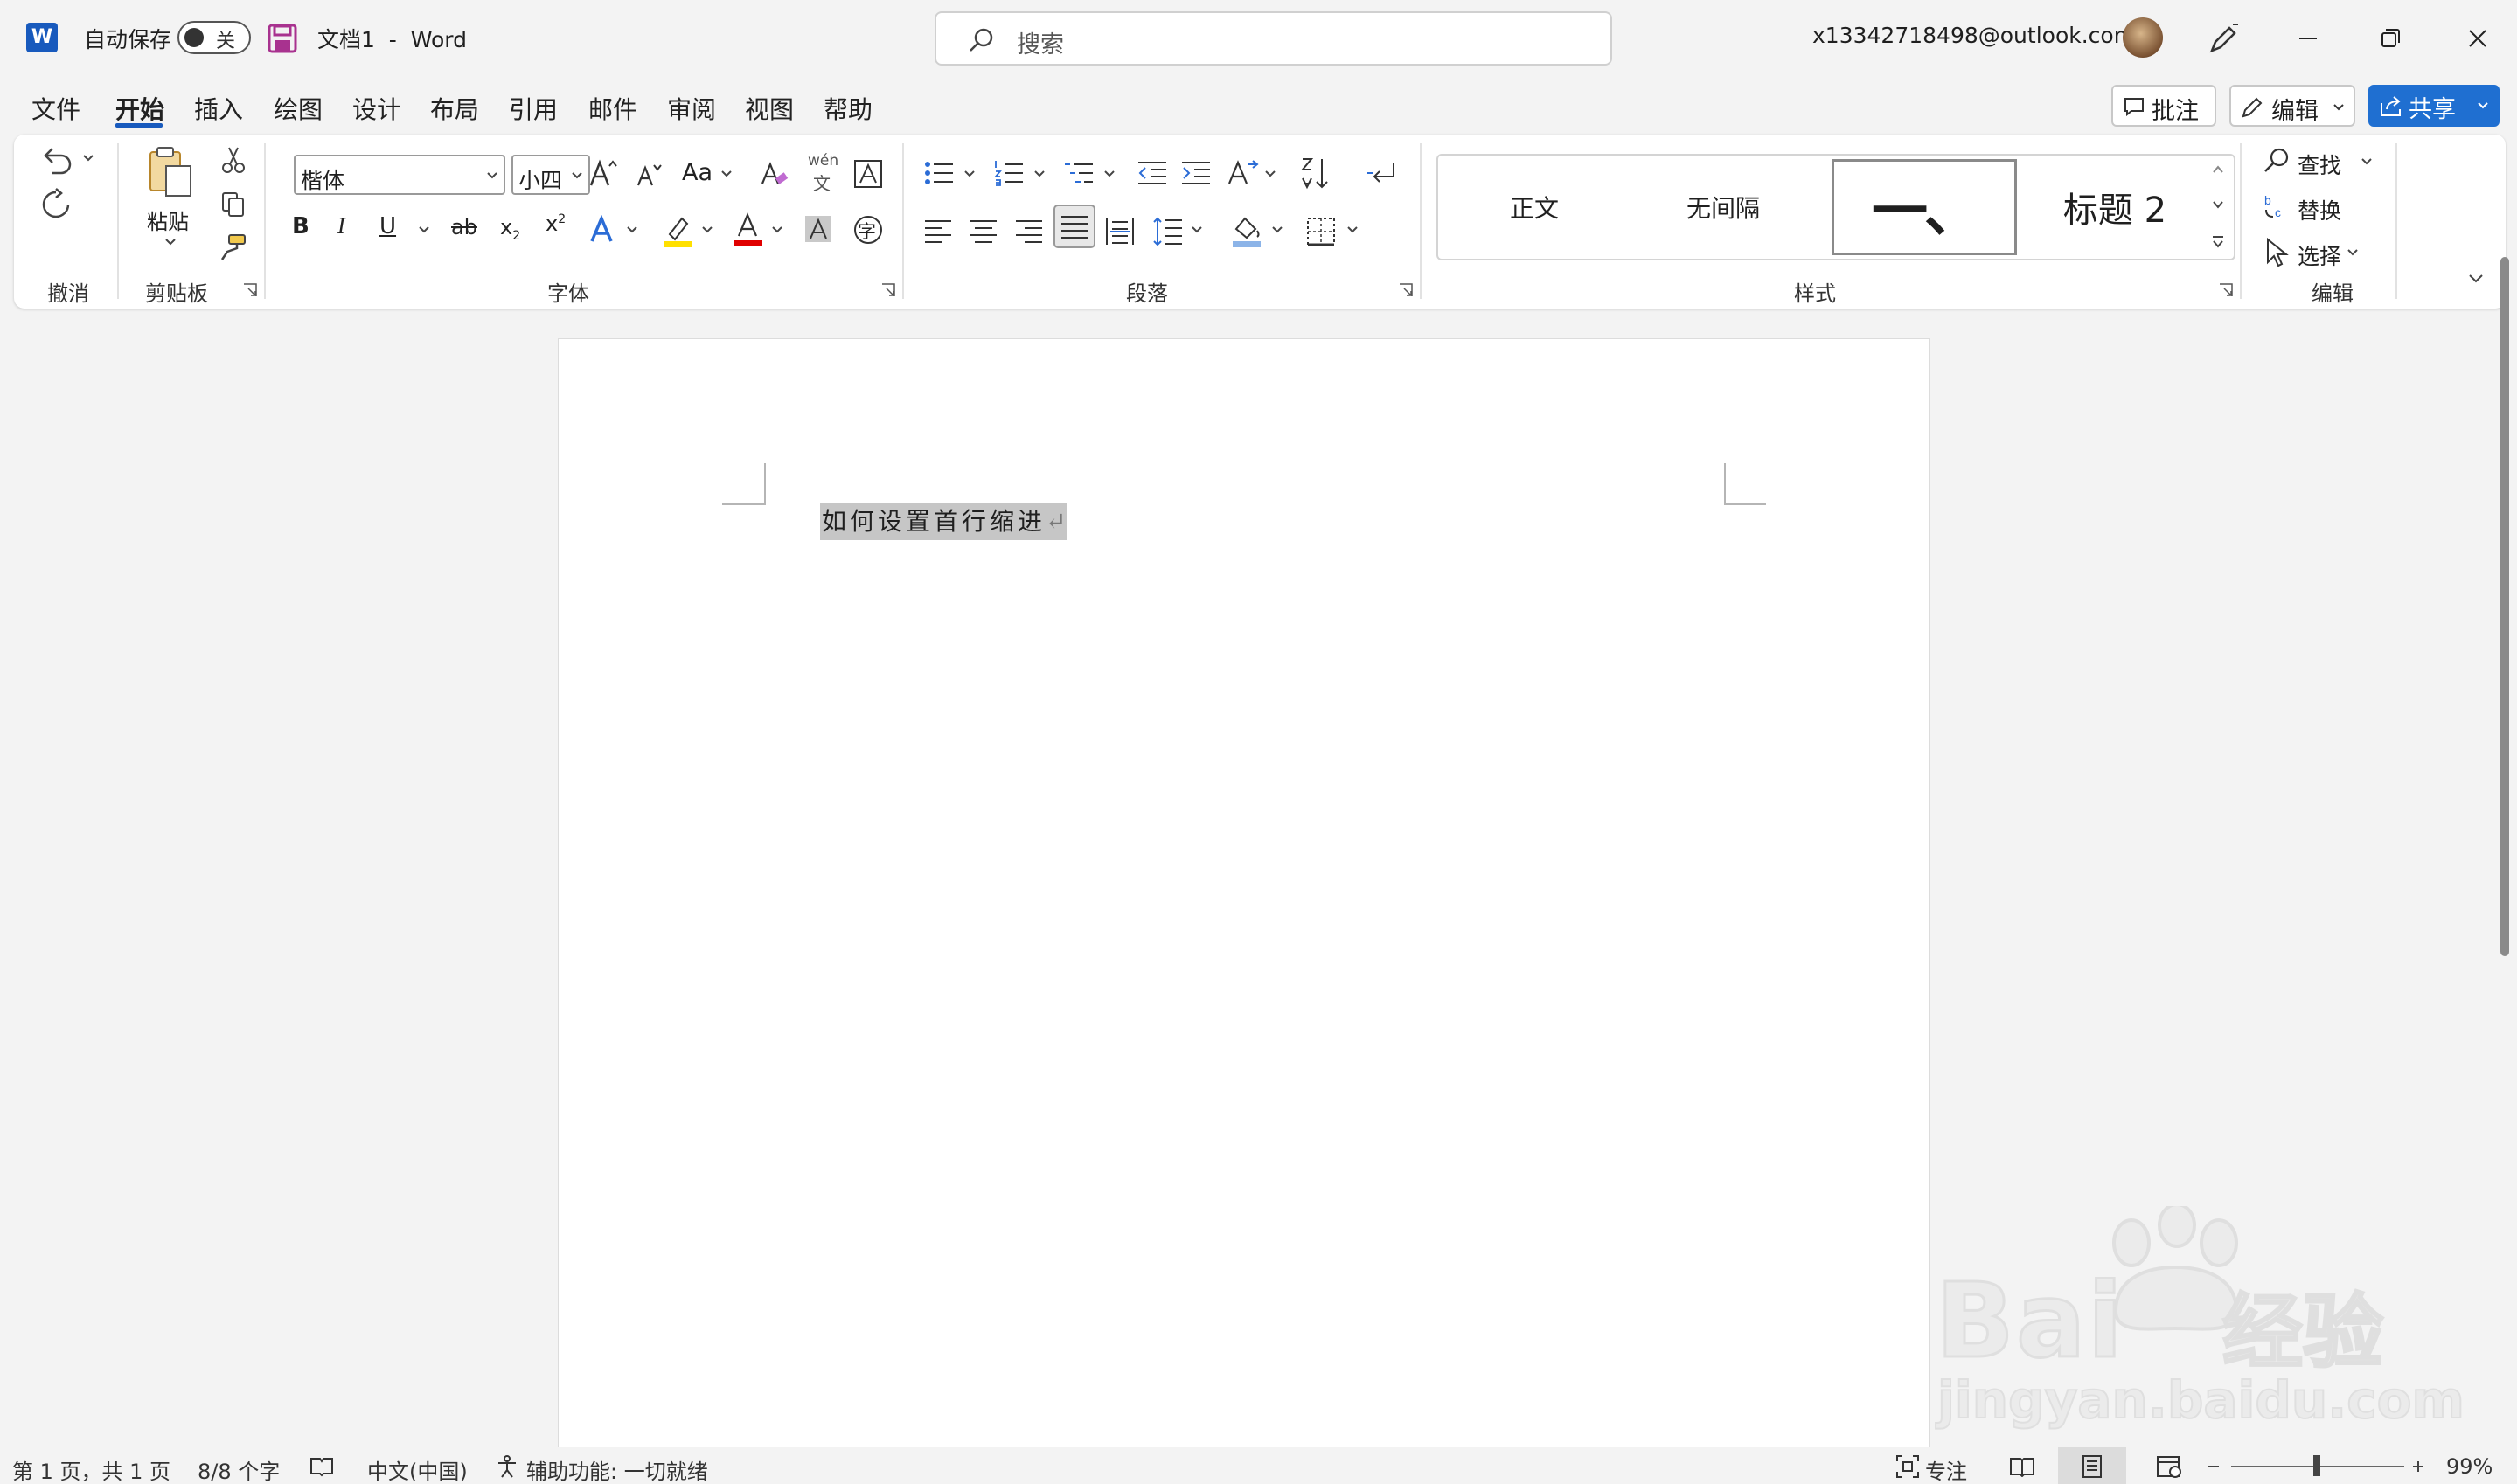 This screenshot has height=1484, width=2517. I want to click on tab-file: 文件, so click(55, 108).